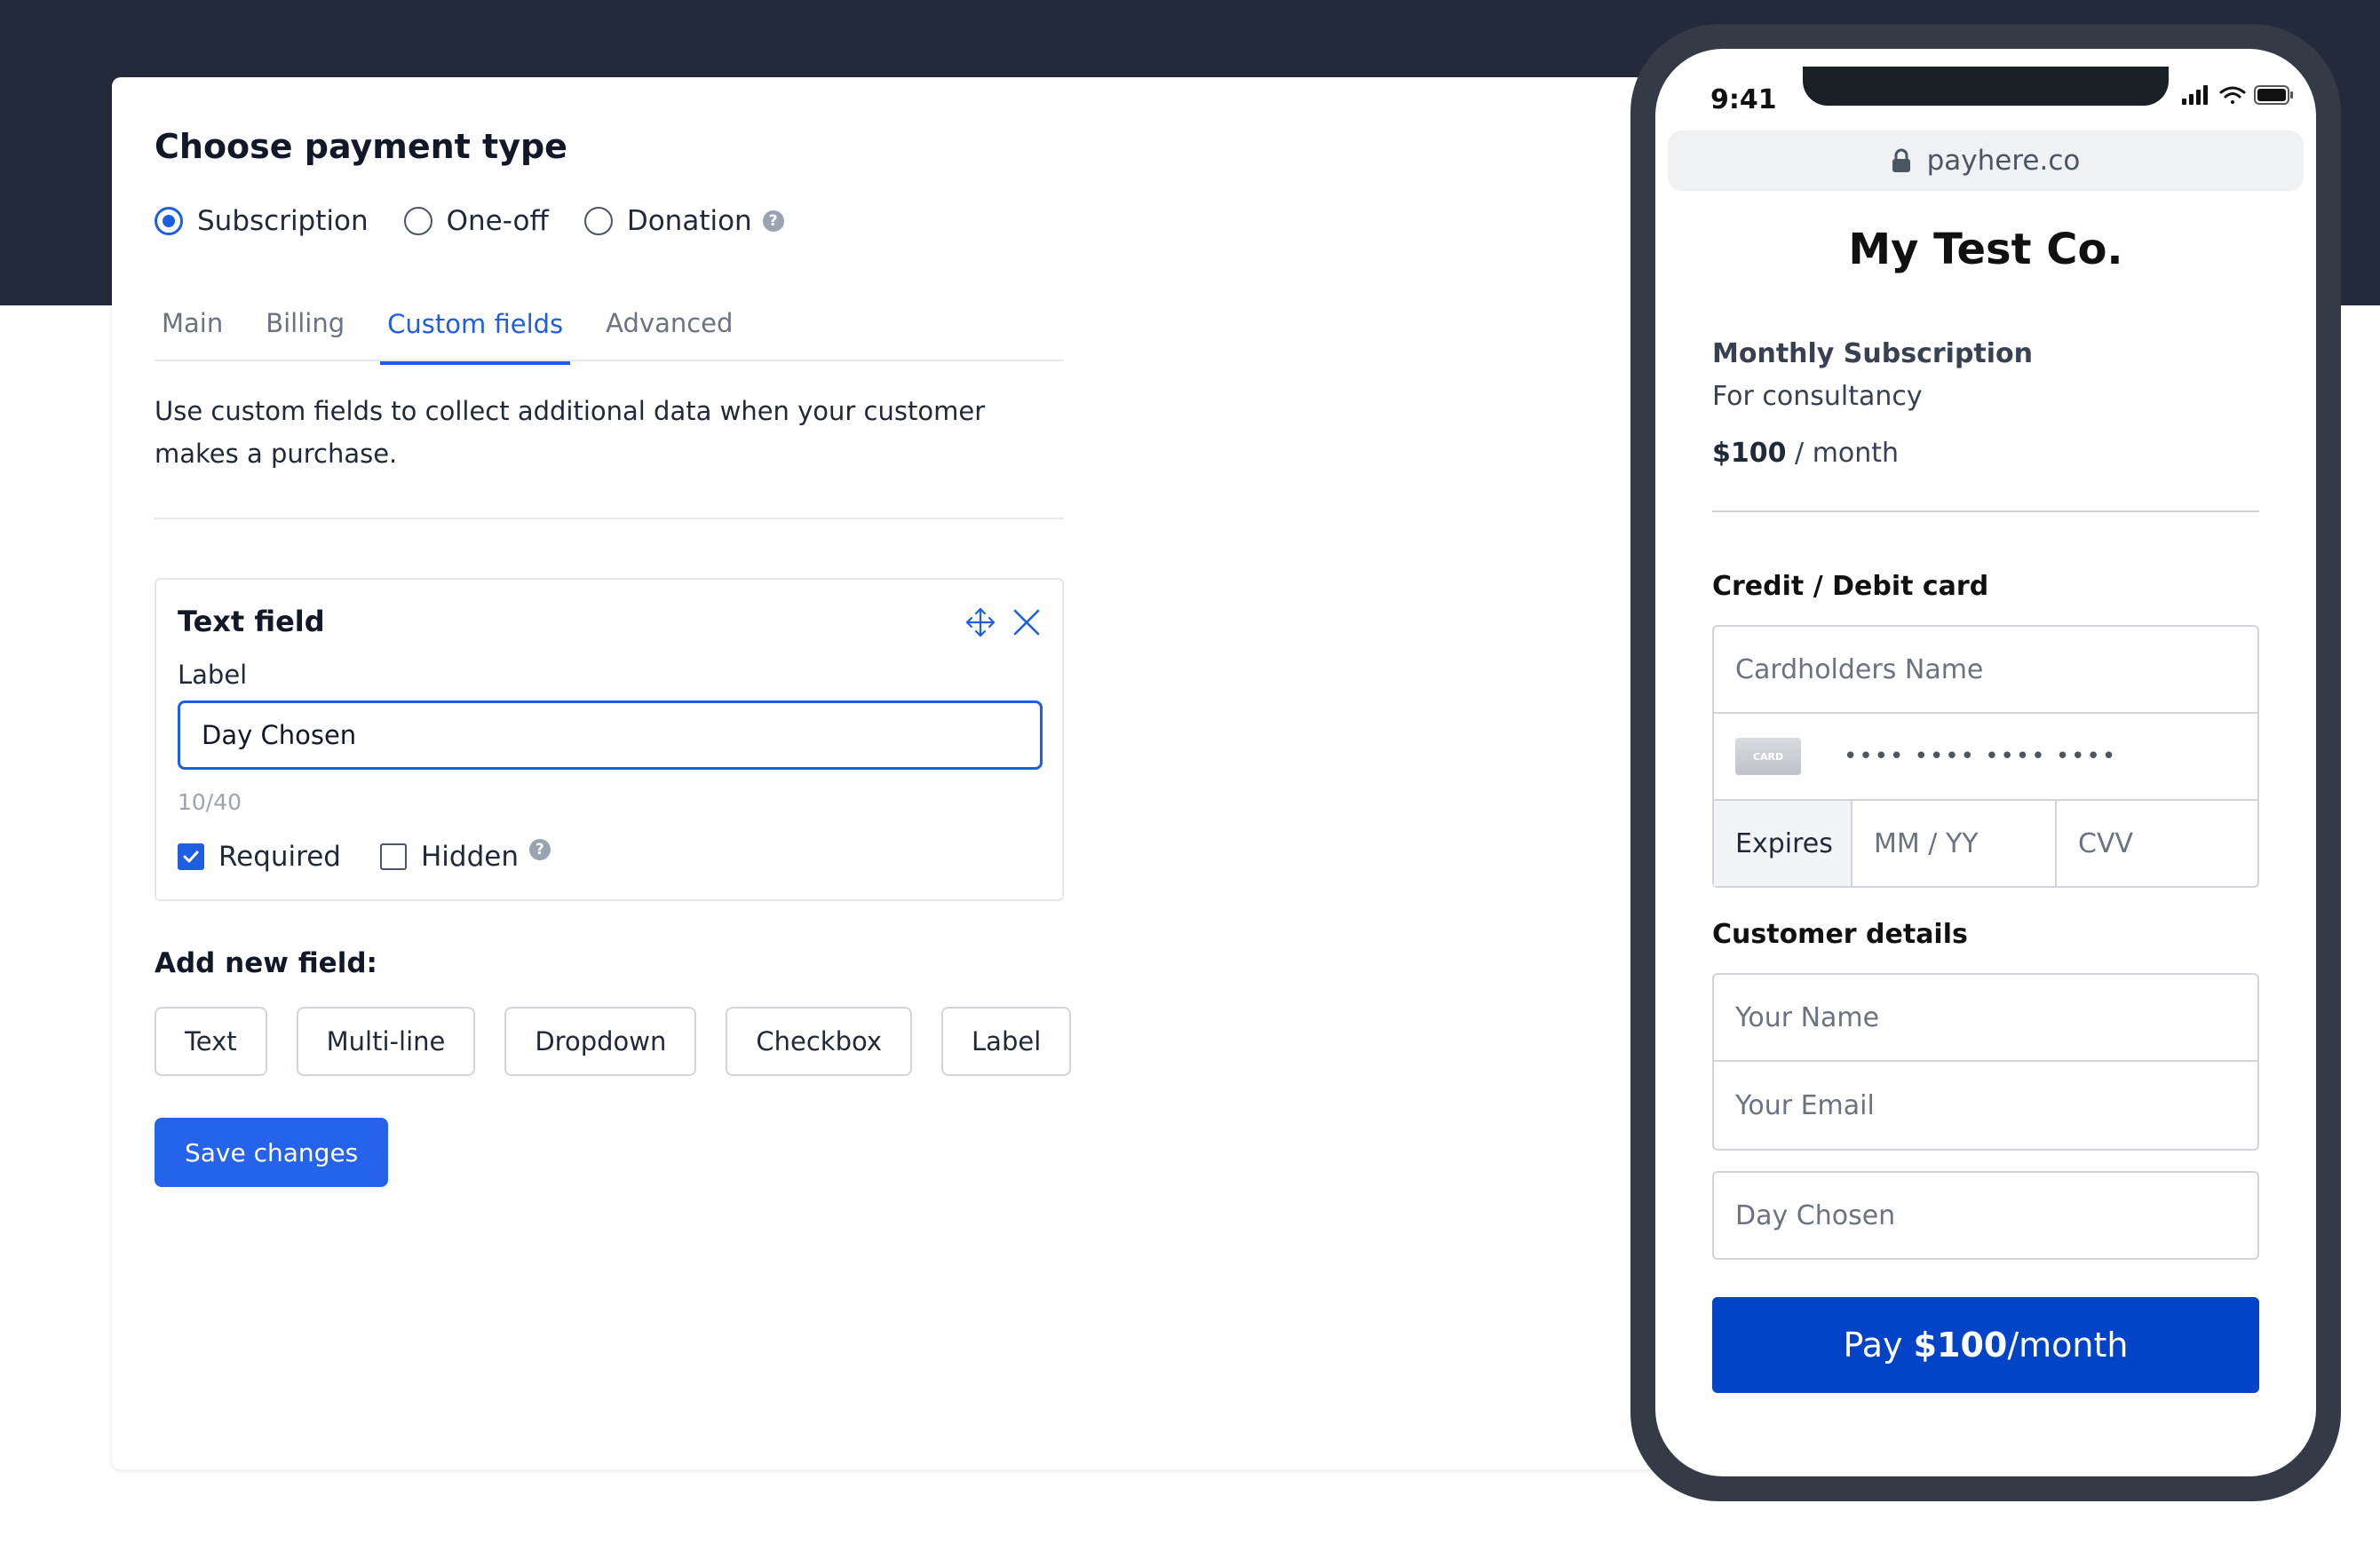 The width and height of the screenshot is (2380, 1543). What do you see at coordinates (1985, 1018) in the screenshot?
I see `your-name-field: Your Name` at bounding box center [1985, 1018].